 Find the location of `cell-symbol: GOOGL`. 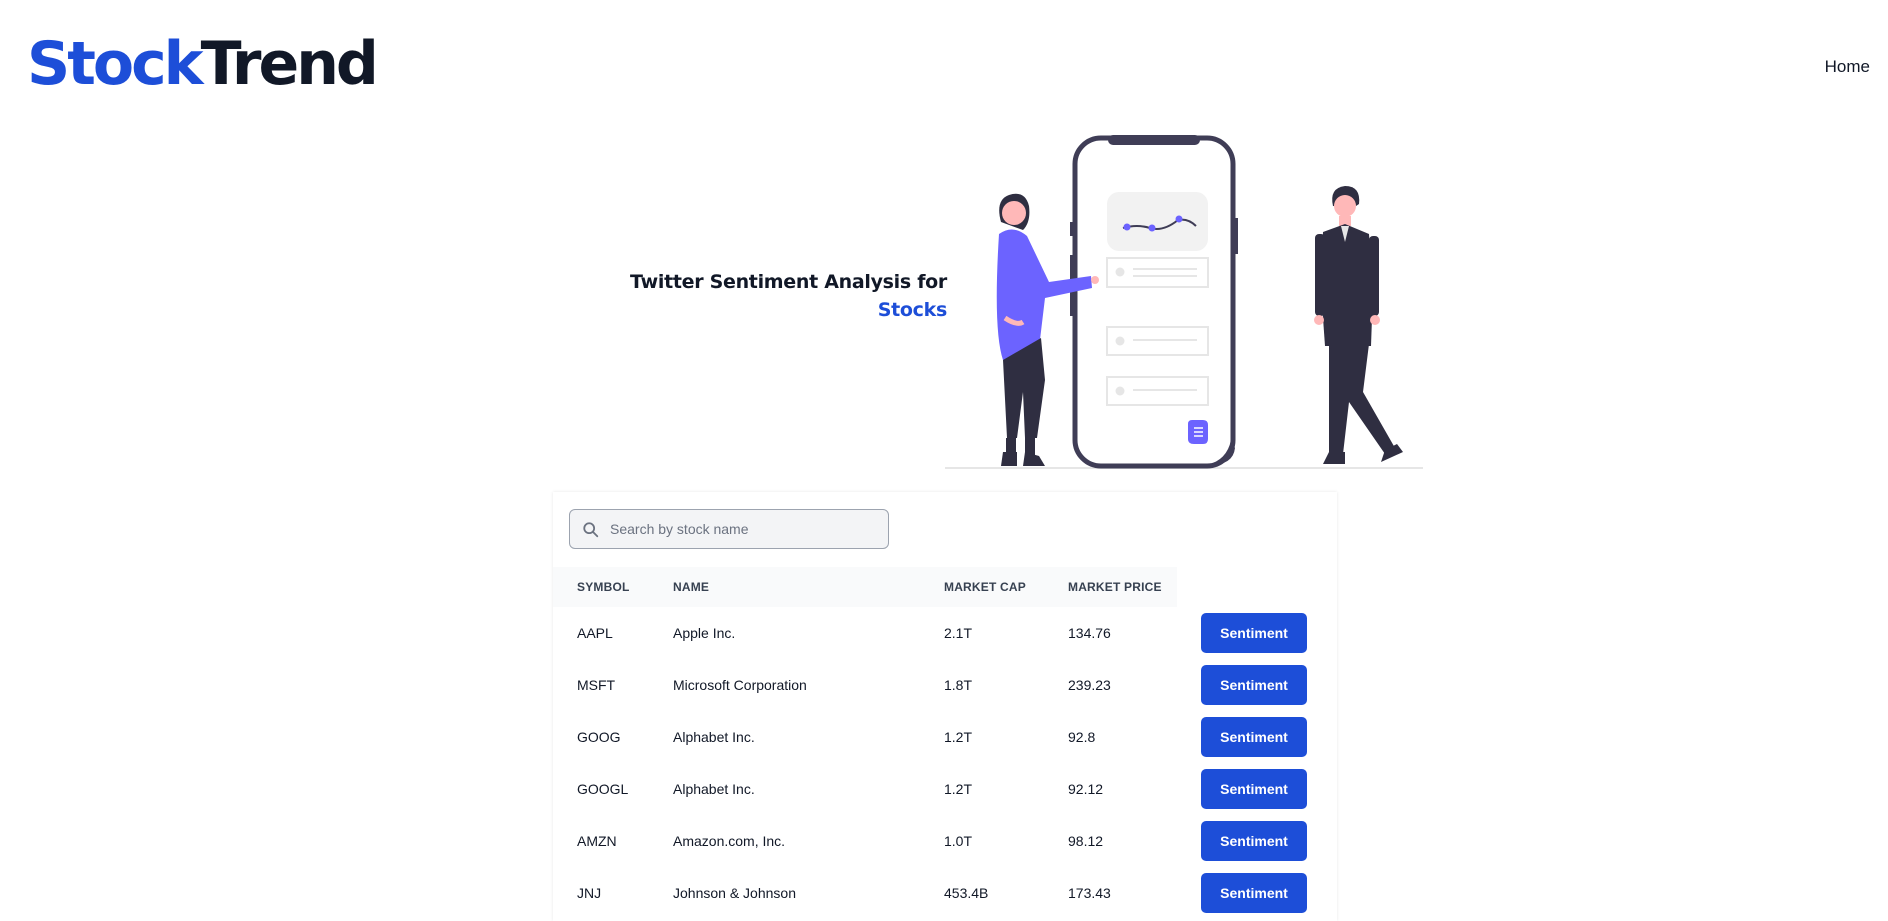

cell-symbol: GOOGL is located at coordinates (603, 789).